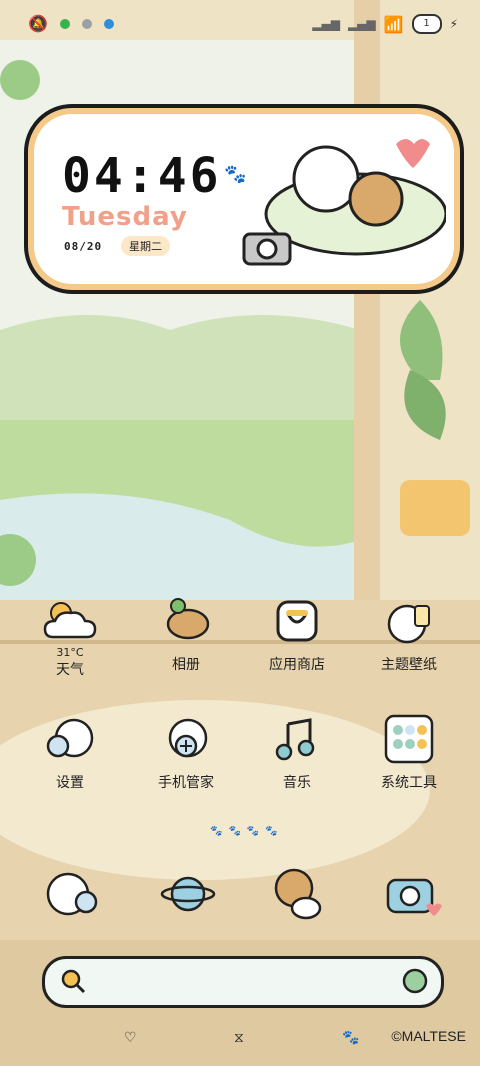 The width and height of the screenshot is (480, 1066). Describe the element at coordinates (409, 783) in the screenshot. I see `app-label: 系统工具` at that location.